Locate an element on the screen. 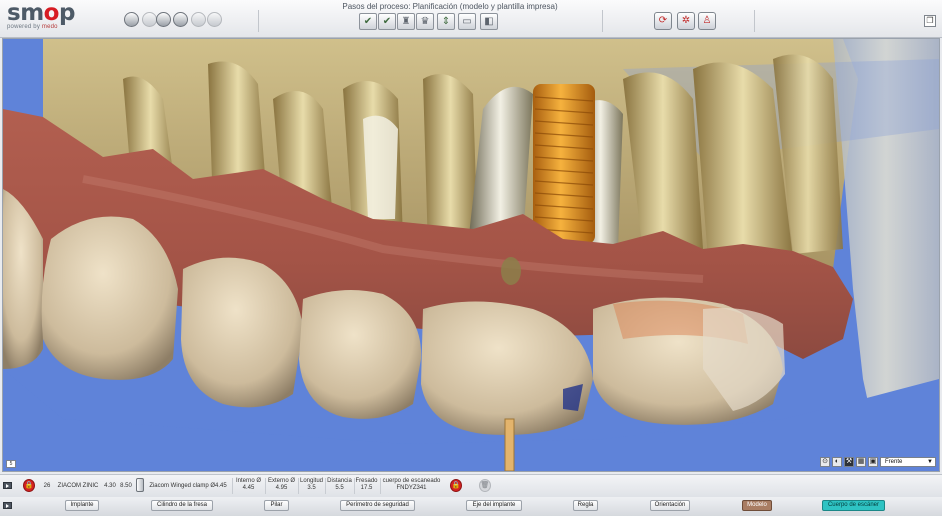 The image size is (942, 516). trash-icon: 🗑 is located at coordinates (485, 485).